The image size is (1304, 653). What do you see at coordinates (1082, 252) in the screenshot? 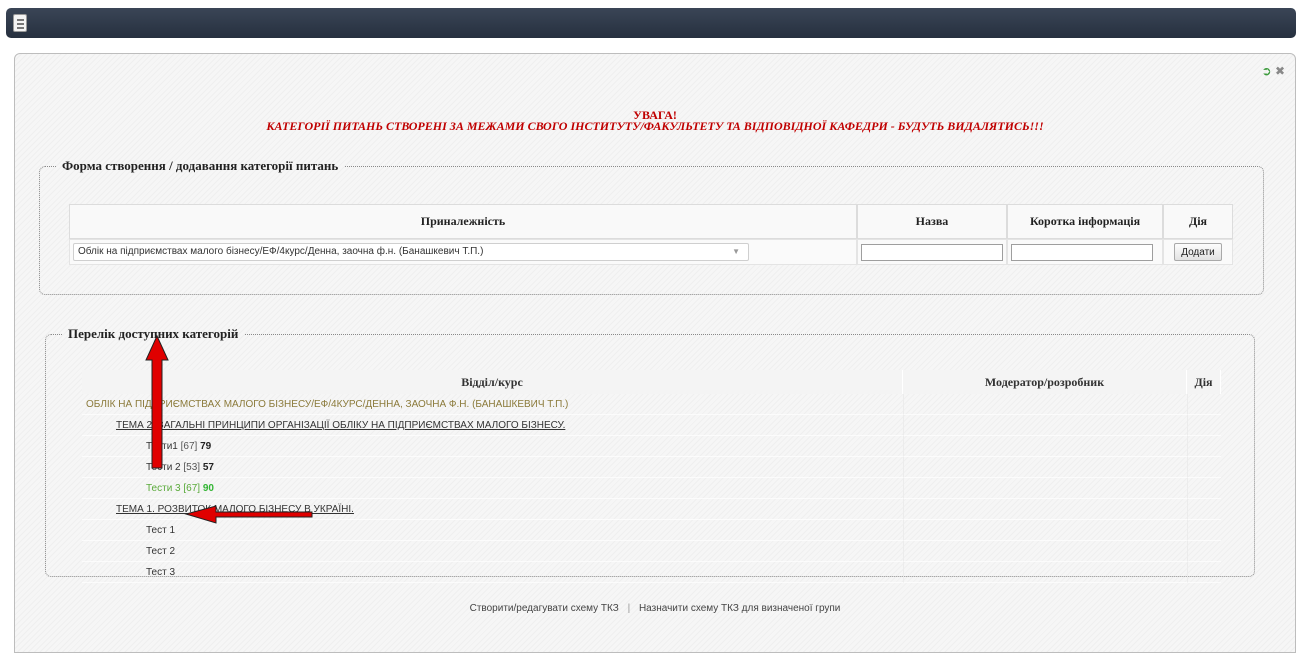
I see `short-info-input` at bounding box center [1082, 252].